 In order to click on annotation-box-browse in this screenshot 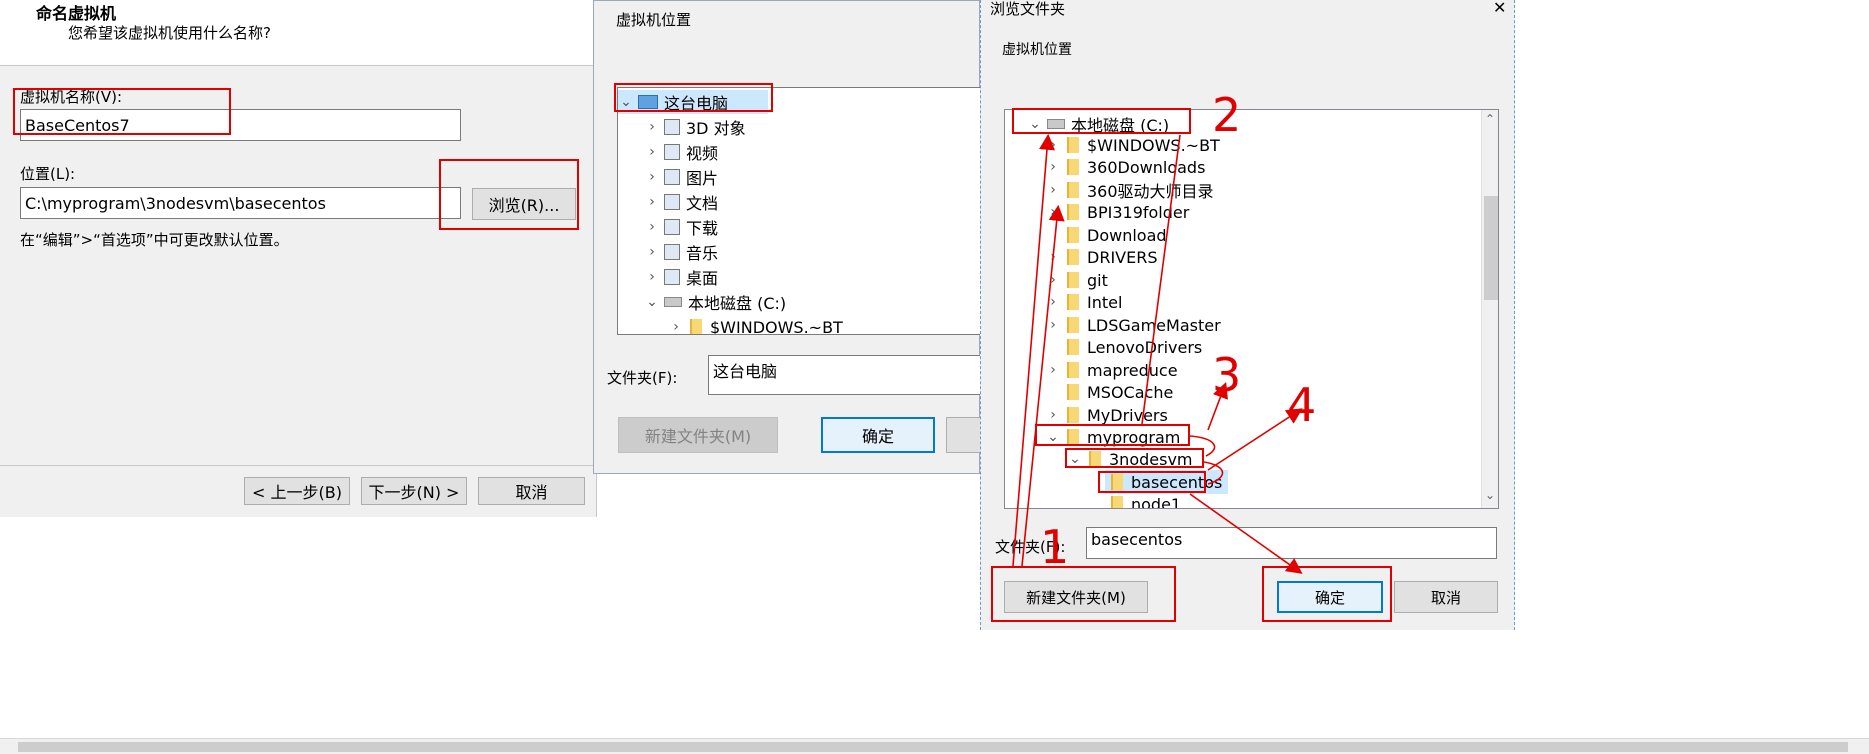, I will do `click(509, 194)`.